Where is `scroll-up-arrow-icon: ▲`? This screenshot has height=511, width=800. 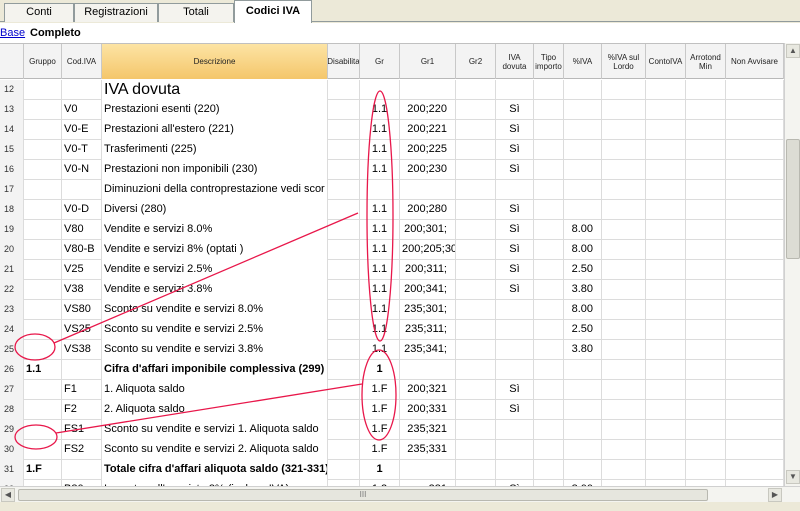
scroll-up-arrow-icon: ▲ is located at coordinates (793, 51).